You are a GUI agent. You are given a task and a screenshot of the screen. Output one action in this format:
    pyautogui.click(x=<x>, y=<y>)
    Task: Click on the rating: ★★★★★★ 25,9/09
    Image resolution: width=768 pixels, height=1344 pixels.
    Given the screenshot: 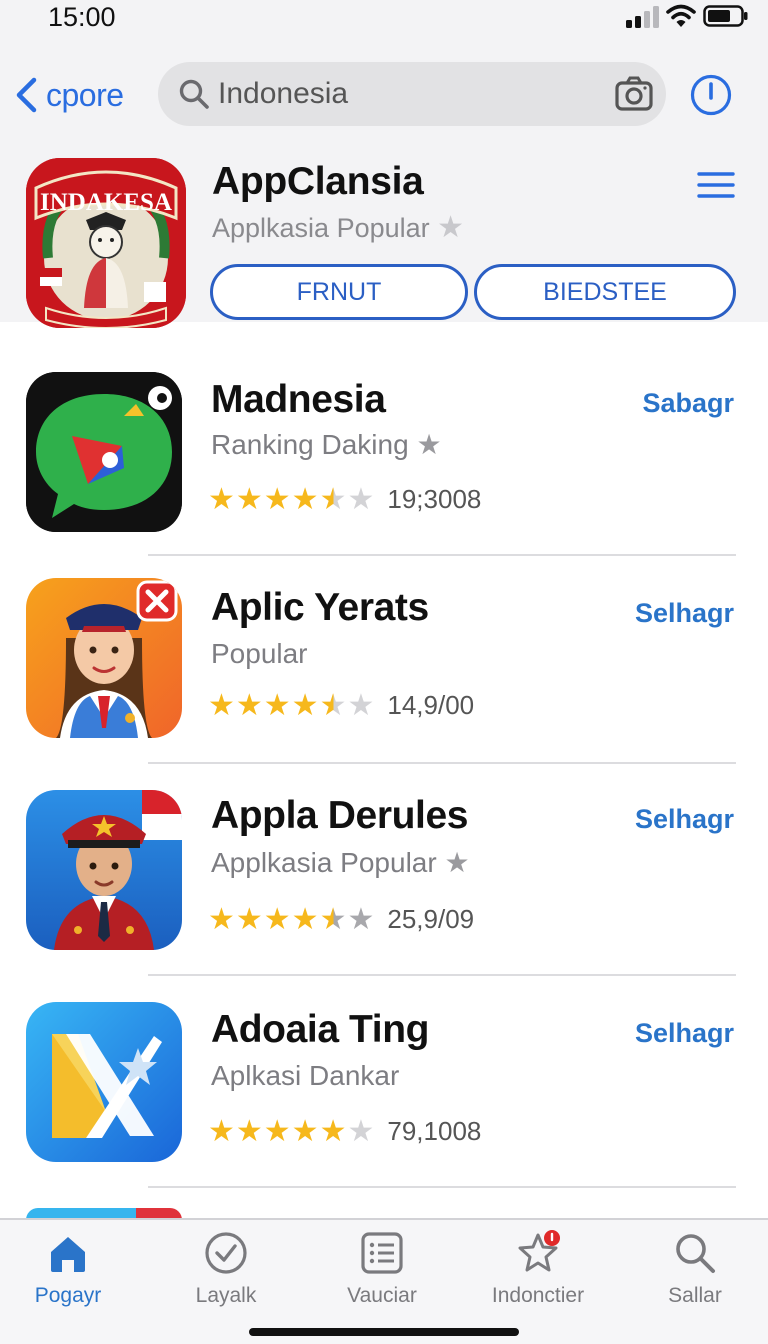 What is the action you would take?
    pyautogui.click(x=341, y=919)
    